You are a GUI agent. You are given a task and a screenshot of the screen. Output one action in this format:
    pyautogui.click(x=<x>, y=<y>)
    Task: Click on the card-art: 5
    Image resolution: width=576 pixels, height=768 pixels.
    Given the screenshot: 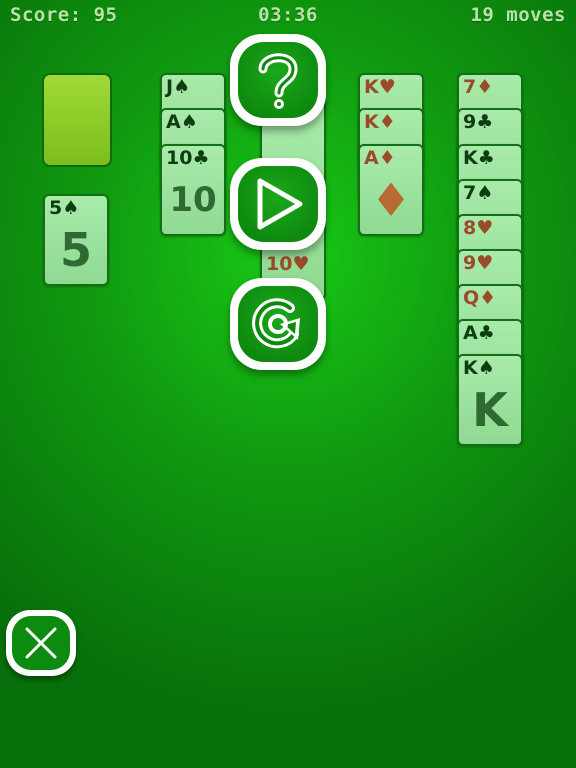 What is the action you would take?
    pyautogui.click(x=75, y=250)
    